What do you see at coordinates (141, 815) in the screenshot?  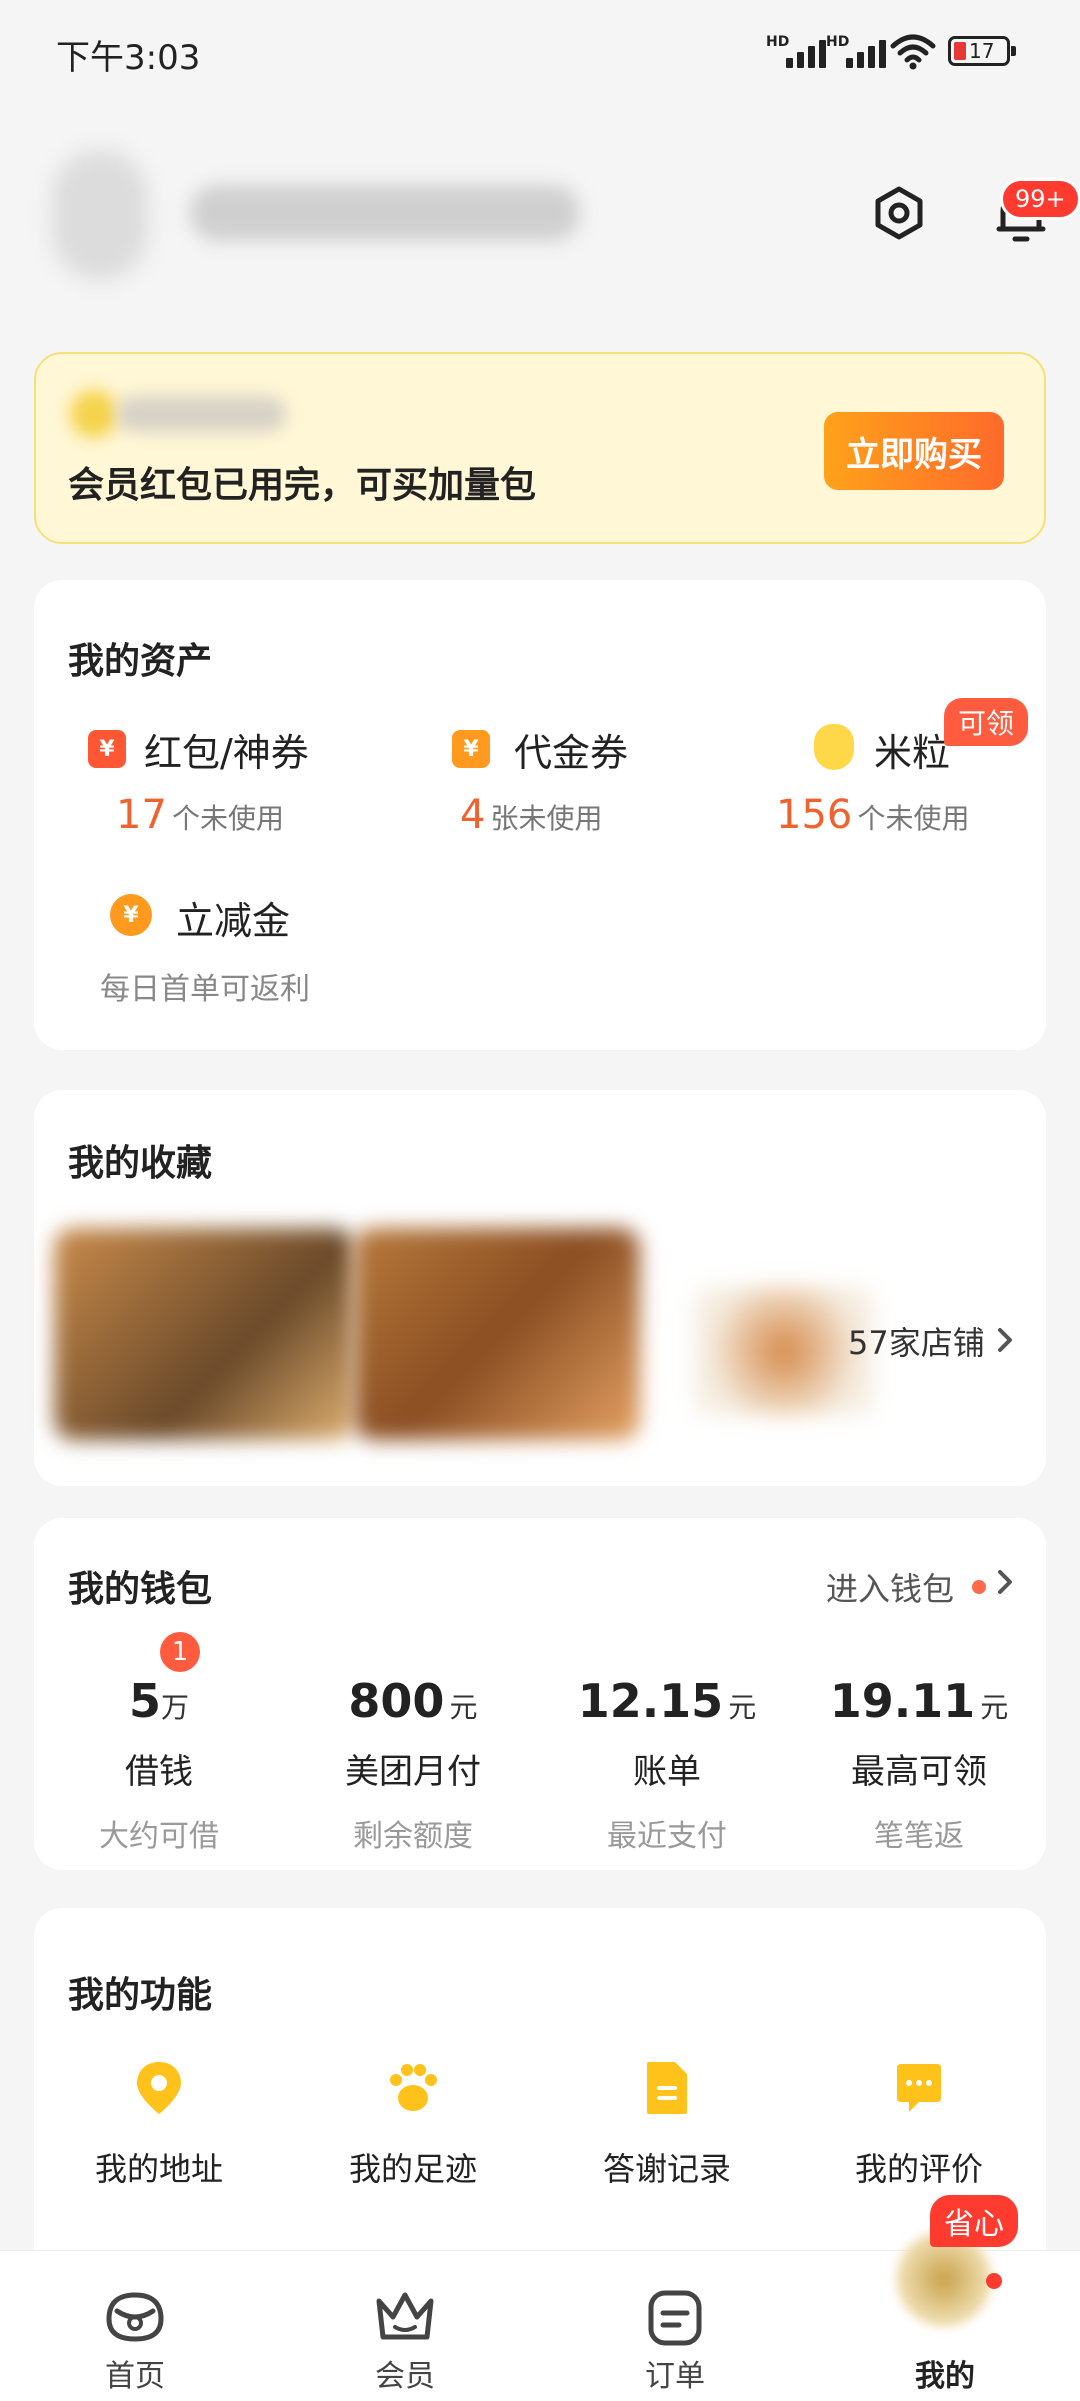 I see `asset-count: 17` at bounding box center [141, 815].